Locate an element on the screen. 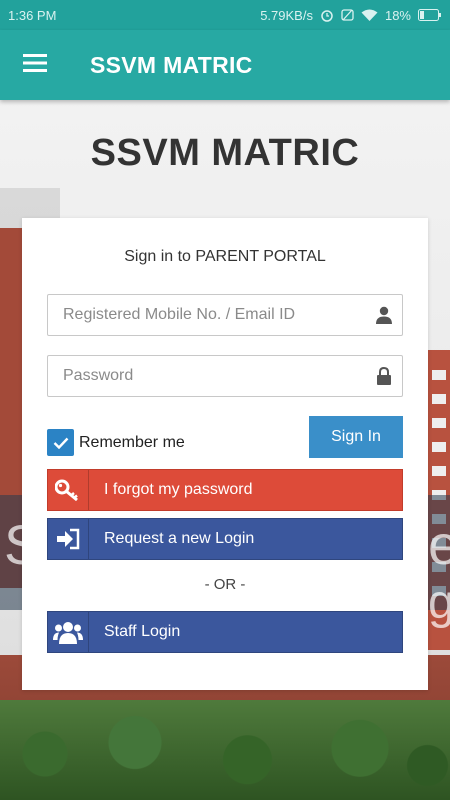 Image resolution: width=450 pixels, height=800 pixels. mute-icon is located at coordinates (347, 15).